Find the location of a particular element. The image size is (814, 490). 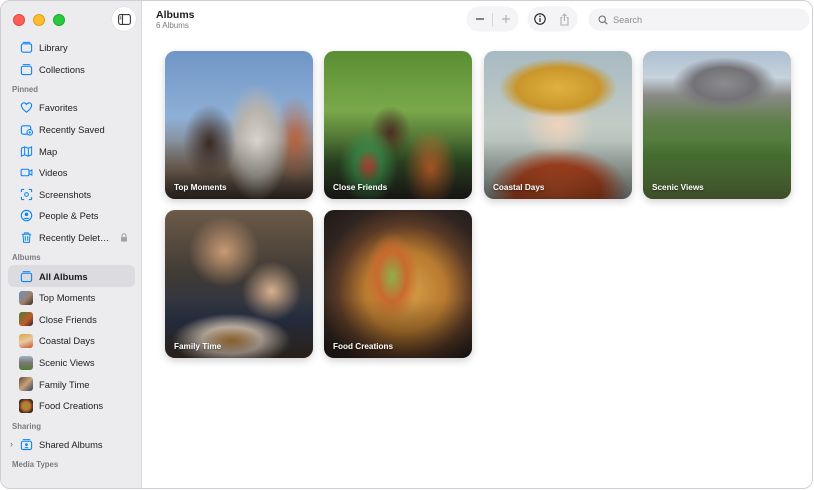

heart-icon is located at coordinates (26, 108).